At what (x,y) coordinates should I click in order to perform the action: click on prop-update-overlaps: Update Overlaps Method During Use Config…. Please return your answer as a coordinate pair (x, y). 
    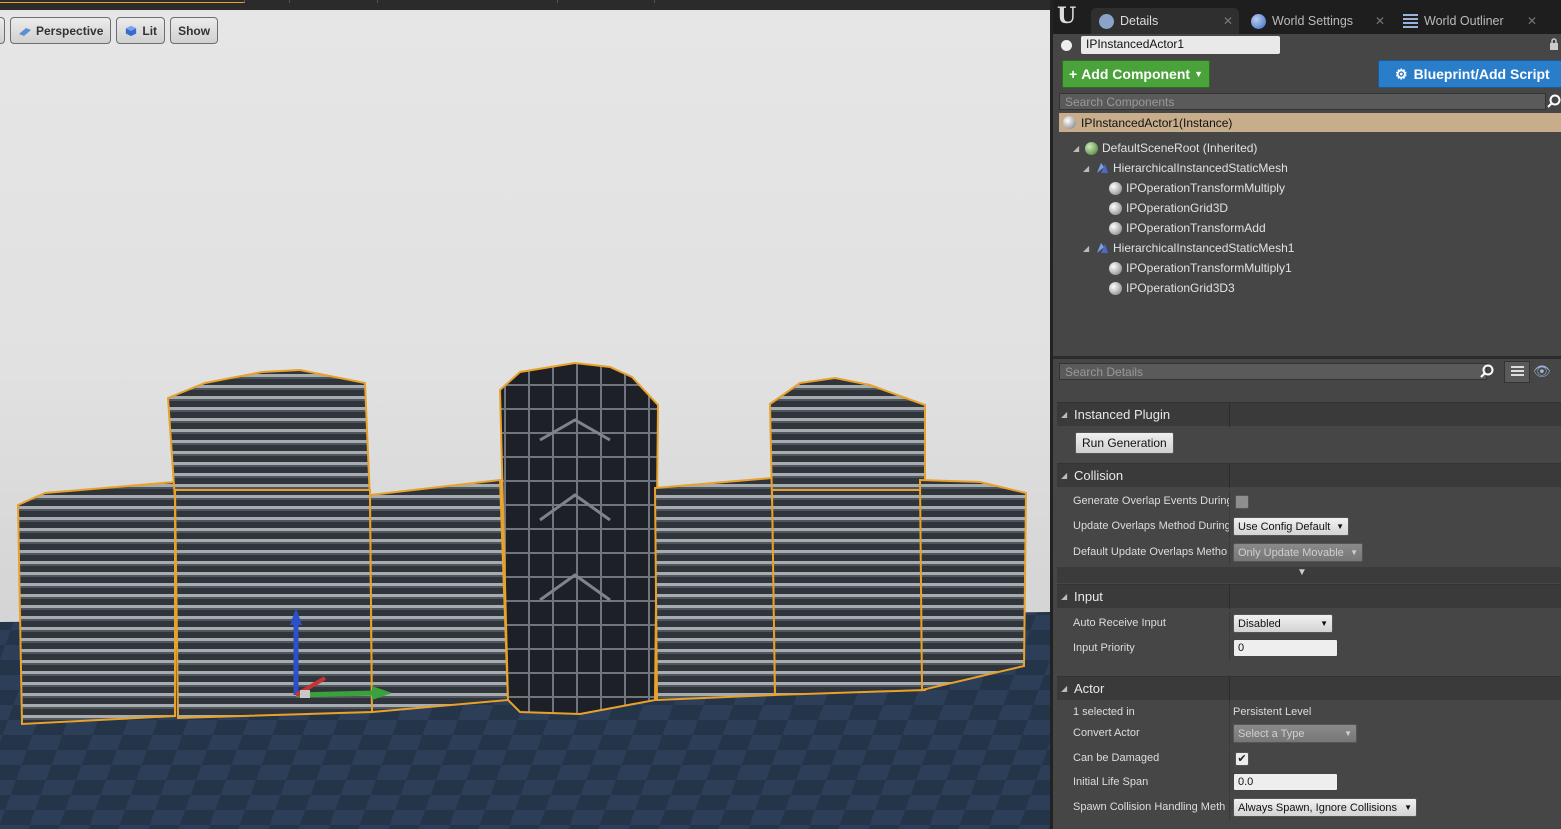
    Looking at the image, I should click on (1309, 527).